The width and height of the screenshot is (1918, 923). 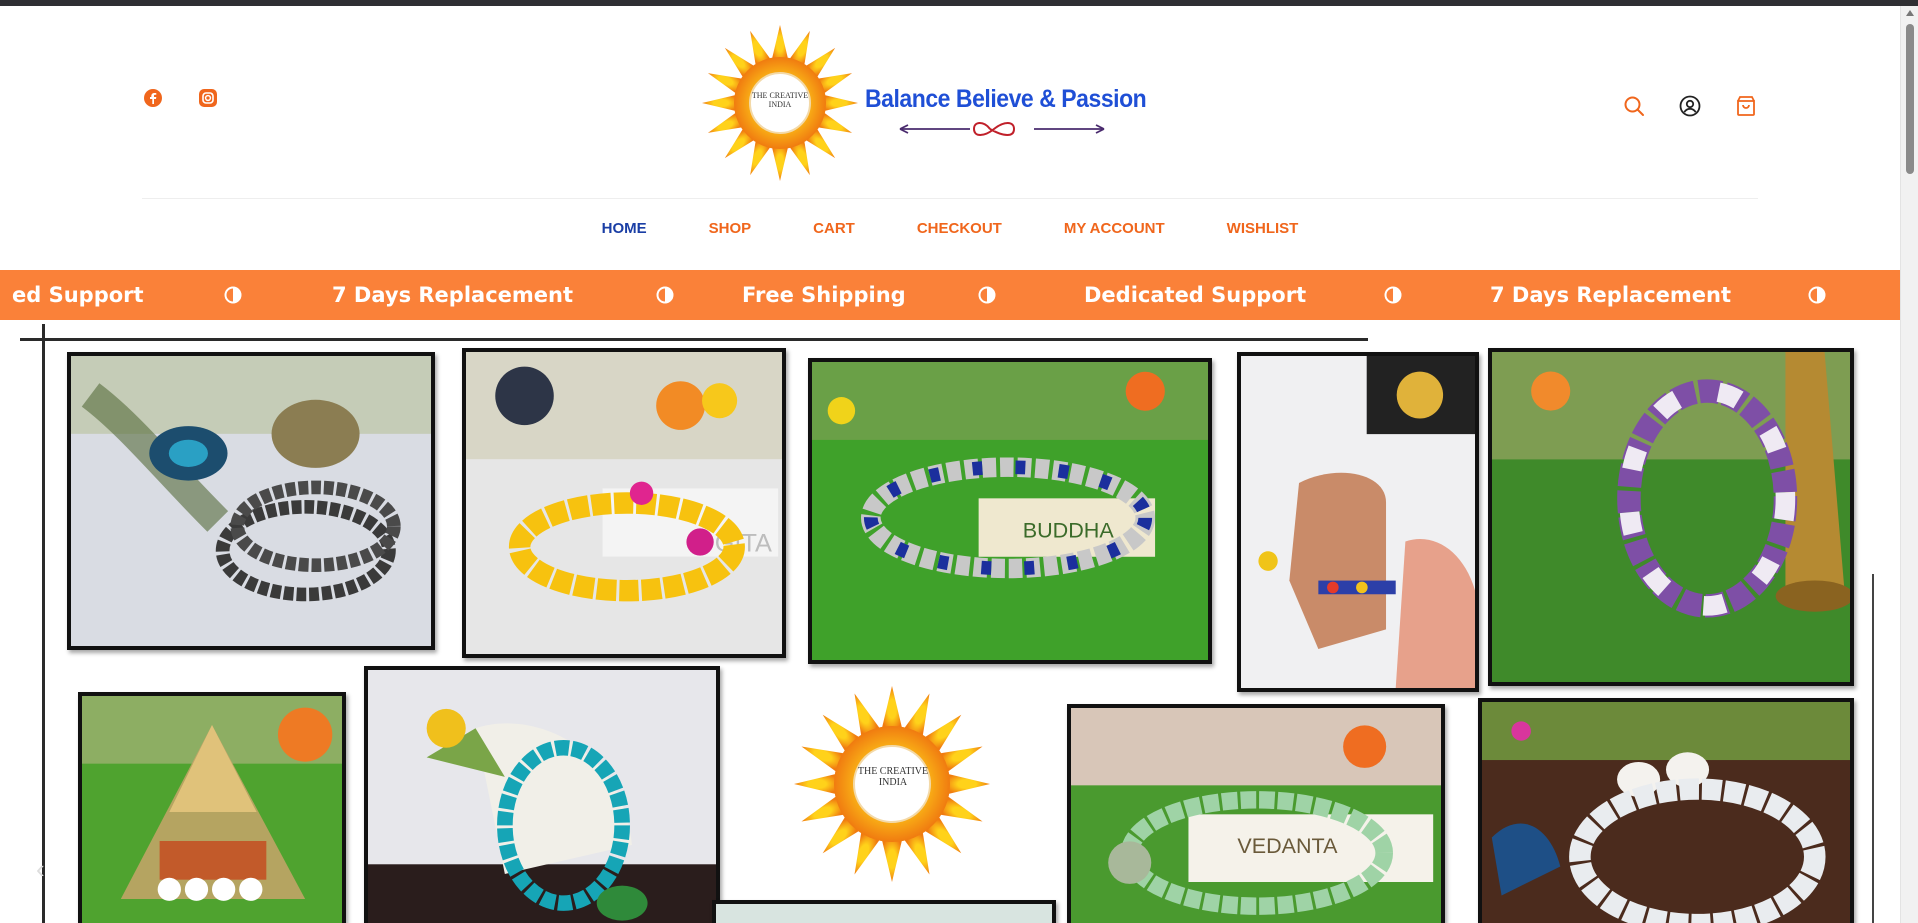 I want to click on product-photo-citrine-bracelet: GITA, so click(x=624, y=503).